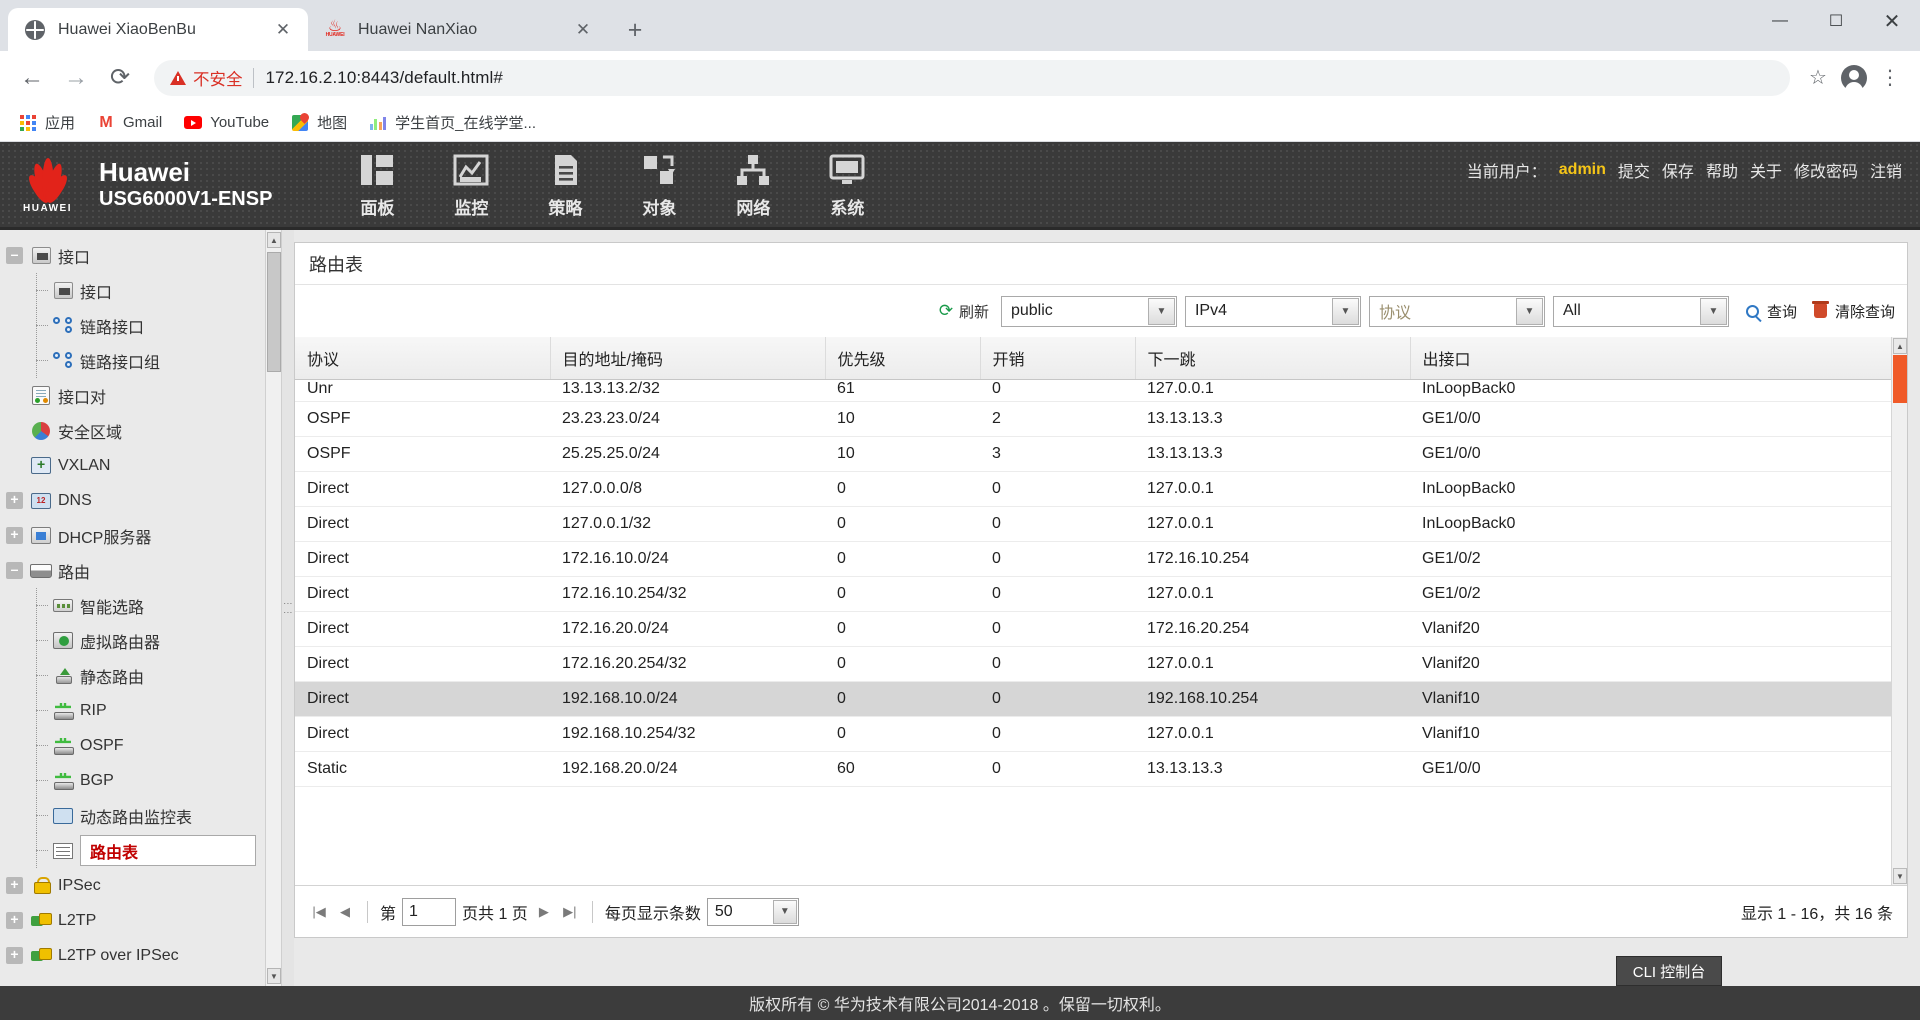 The width and height of the screenshot is (1920, 1020). Describe the element at coordinates (226, 123) in the screenshot. I see `bookmark-youtube: YouTube` at that location.